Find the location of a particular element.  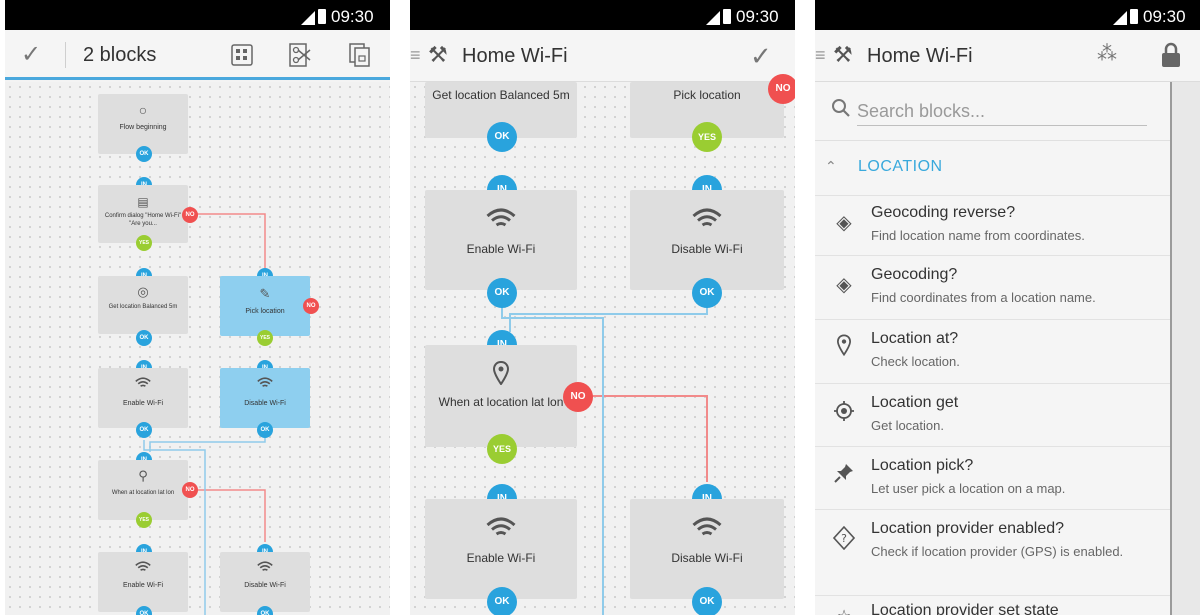

flow-title: Home Wi-Fi is located at coordinates (920, 56).